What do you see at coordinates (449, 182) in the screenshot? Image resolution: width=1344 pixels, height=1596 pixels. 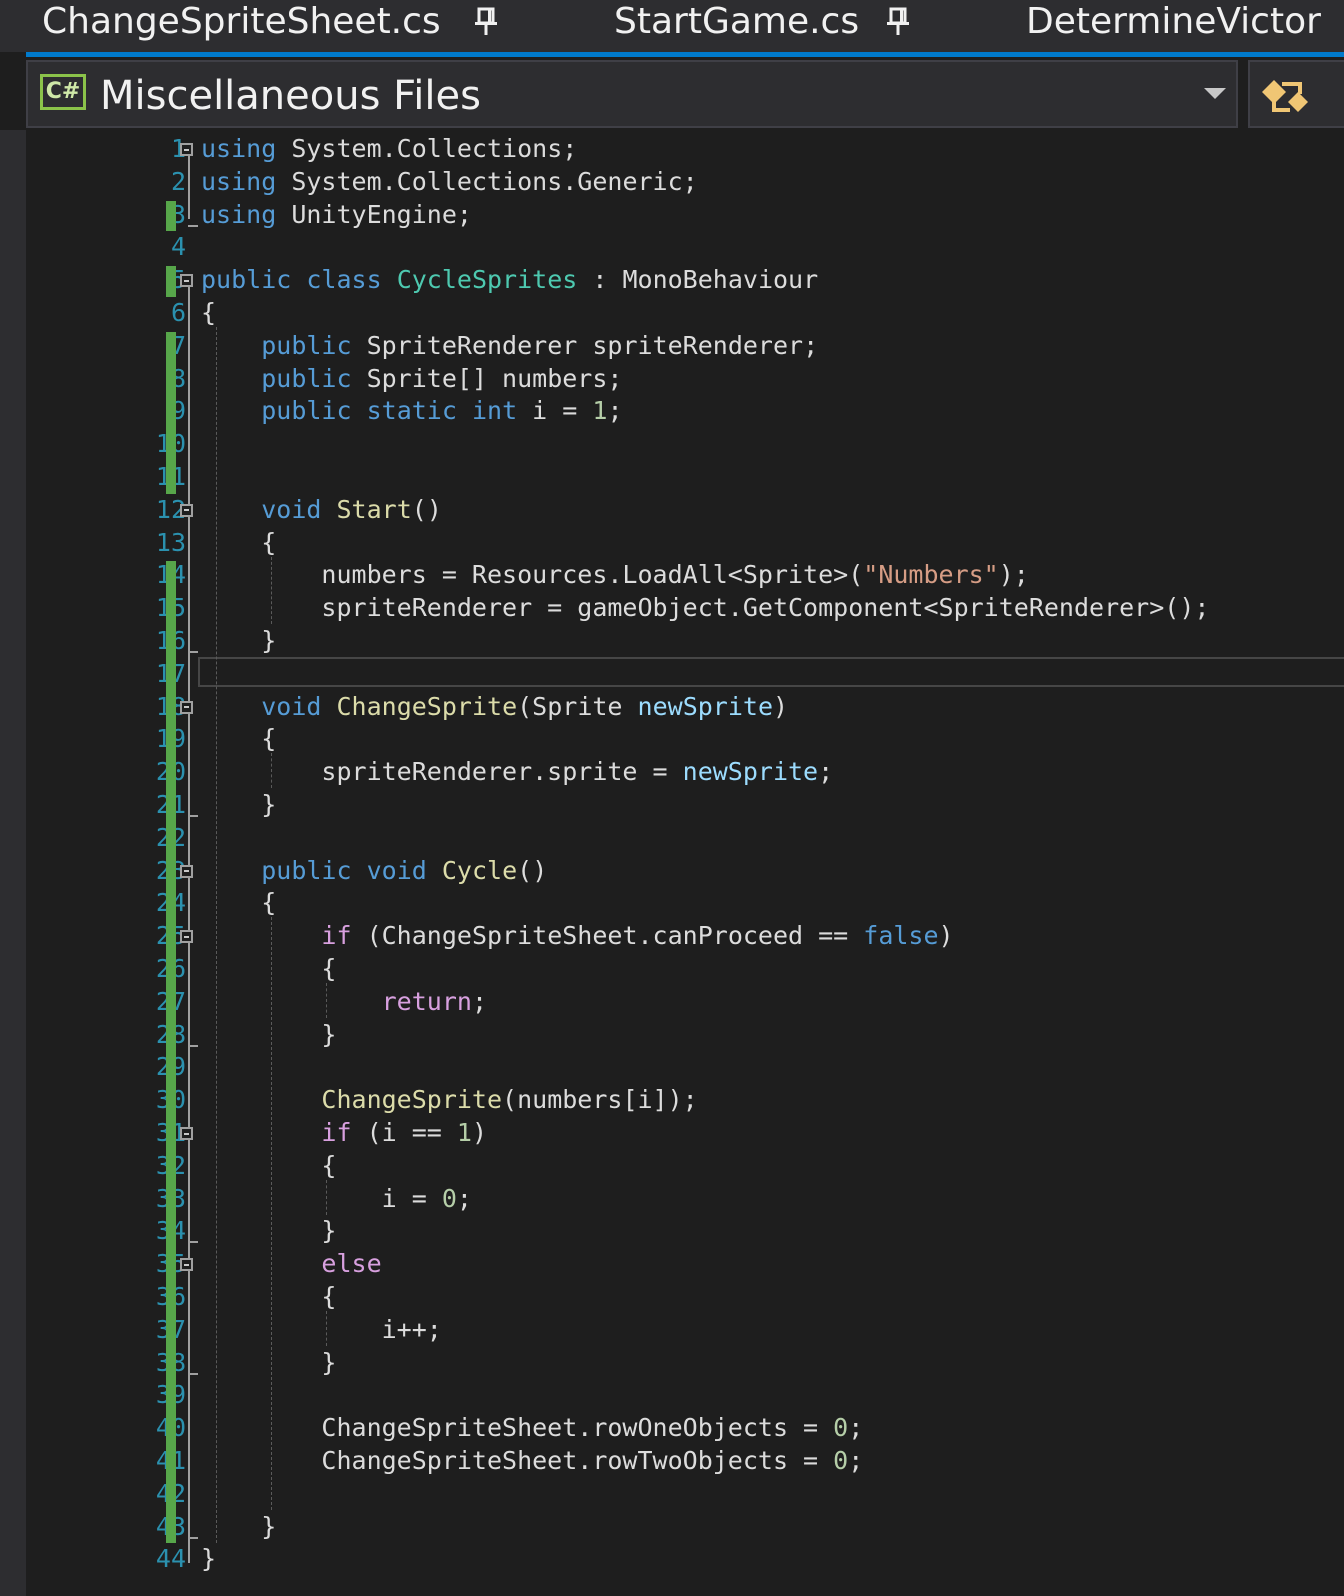 I see `code-line: using System.Collections.Generic;` at bounding box center [449, 182].